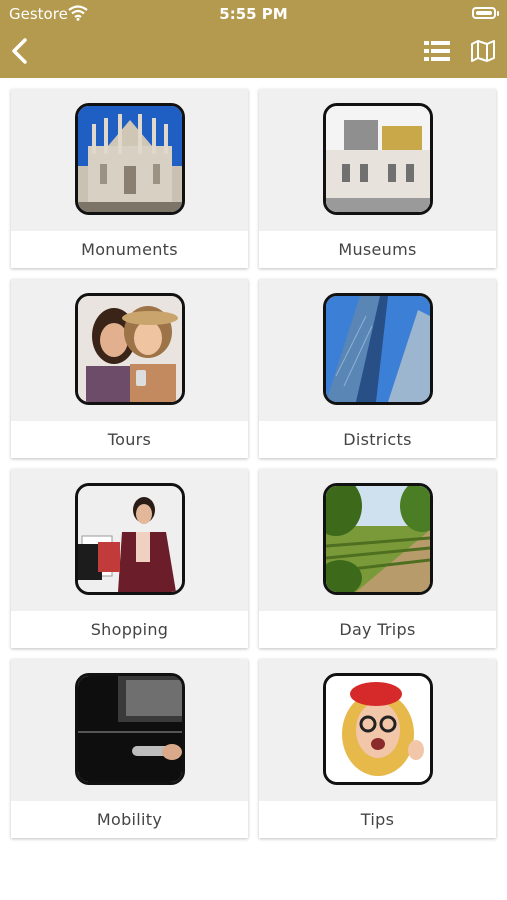 This screenshot has width=507, height=900. Describe the element at coordinates (377, 819) in the screenshot. I see `category-label: Tips` at that location.